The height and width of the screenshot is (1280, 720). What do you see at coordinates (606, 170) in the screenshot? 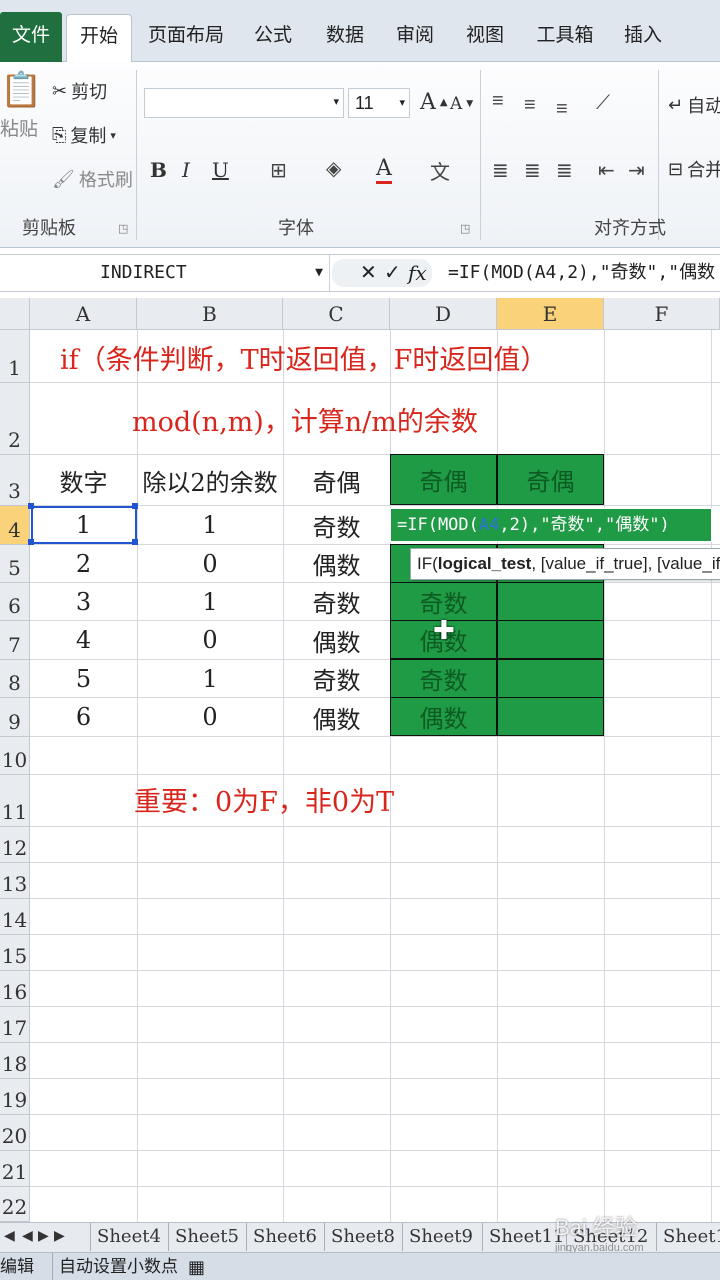
I see `decrease-indent-icon: ⇤` at bounding box center [606, 170].